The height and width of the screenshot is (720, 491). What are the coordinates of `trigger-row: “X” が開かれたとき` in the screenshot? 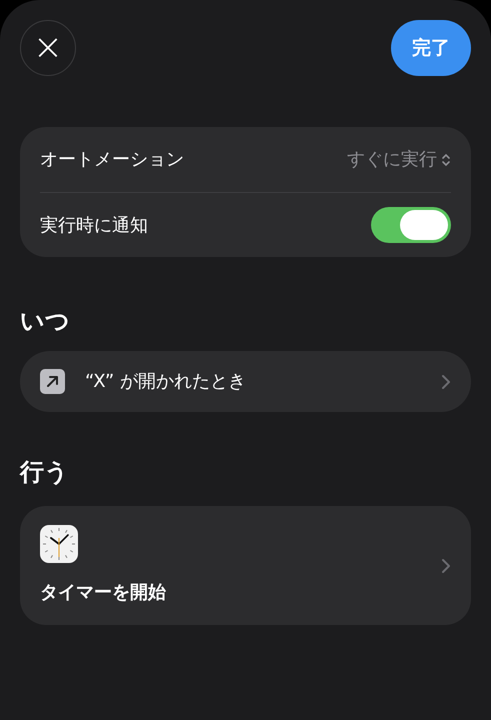 It's located at (245, 381).